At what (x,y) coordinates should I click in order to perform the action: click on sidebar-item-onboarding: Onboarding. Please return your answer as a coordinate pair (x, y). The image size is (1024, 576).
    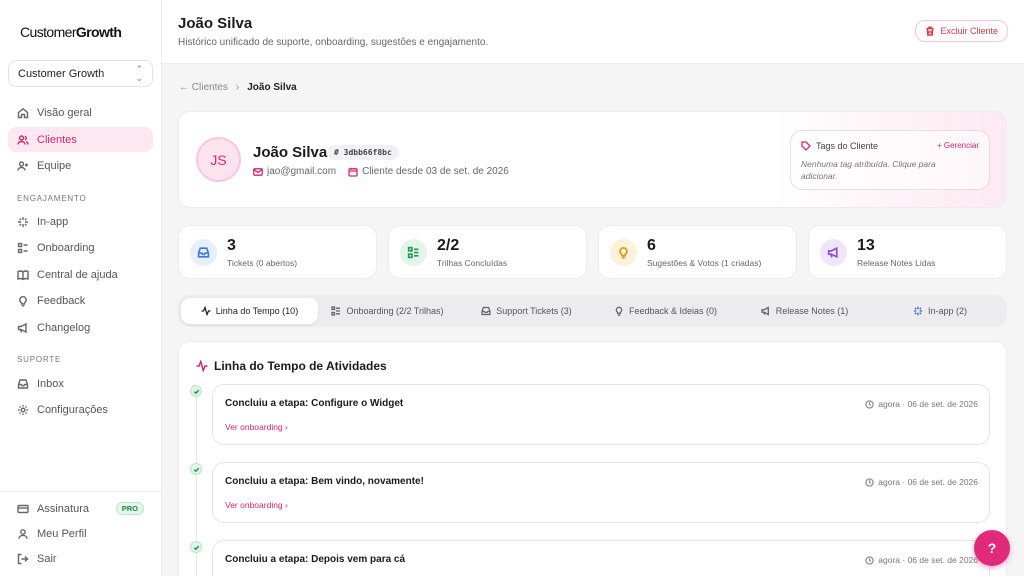
    Looking at the image, I should click on (80, 247).